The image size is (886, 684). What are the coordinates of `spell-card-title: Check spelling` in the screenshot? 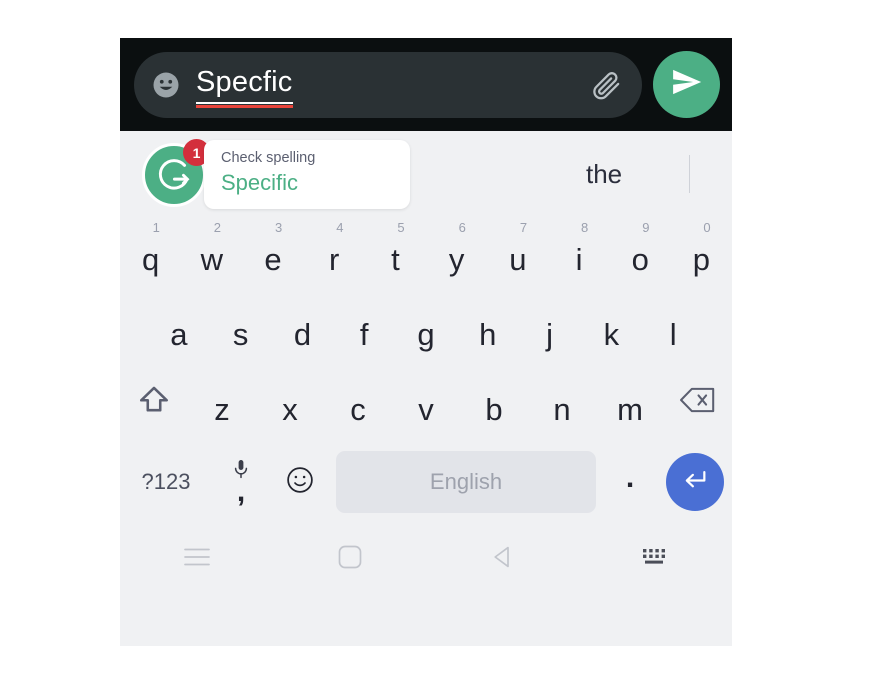 It's located at (268, 158).